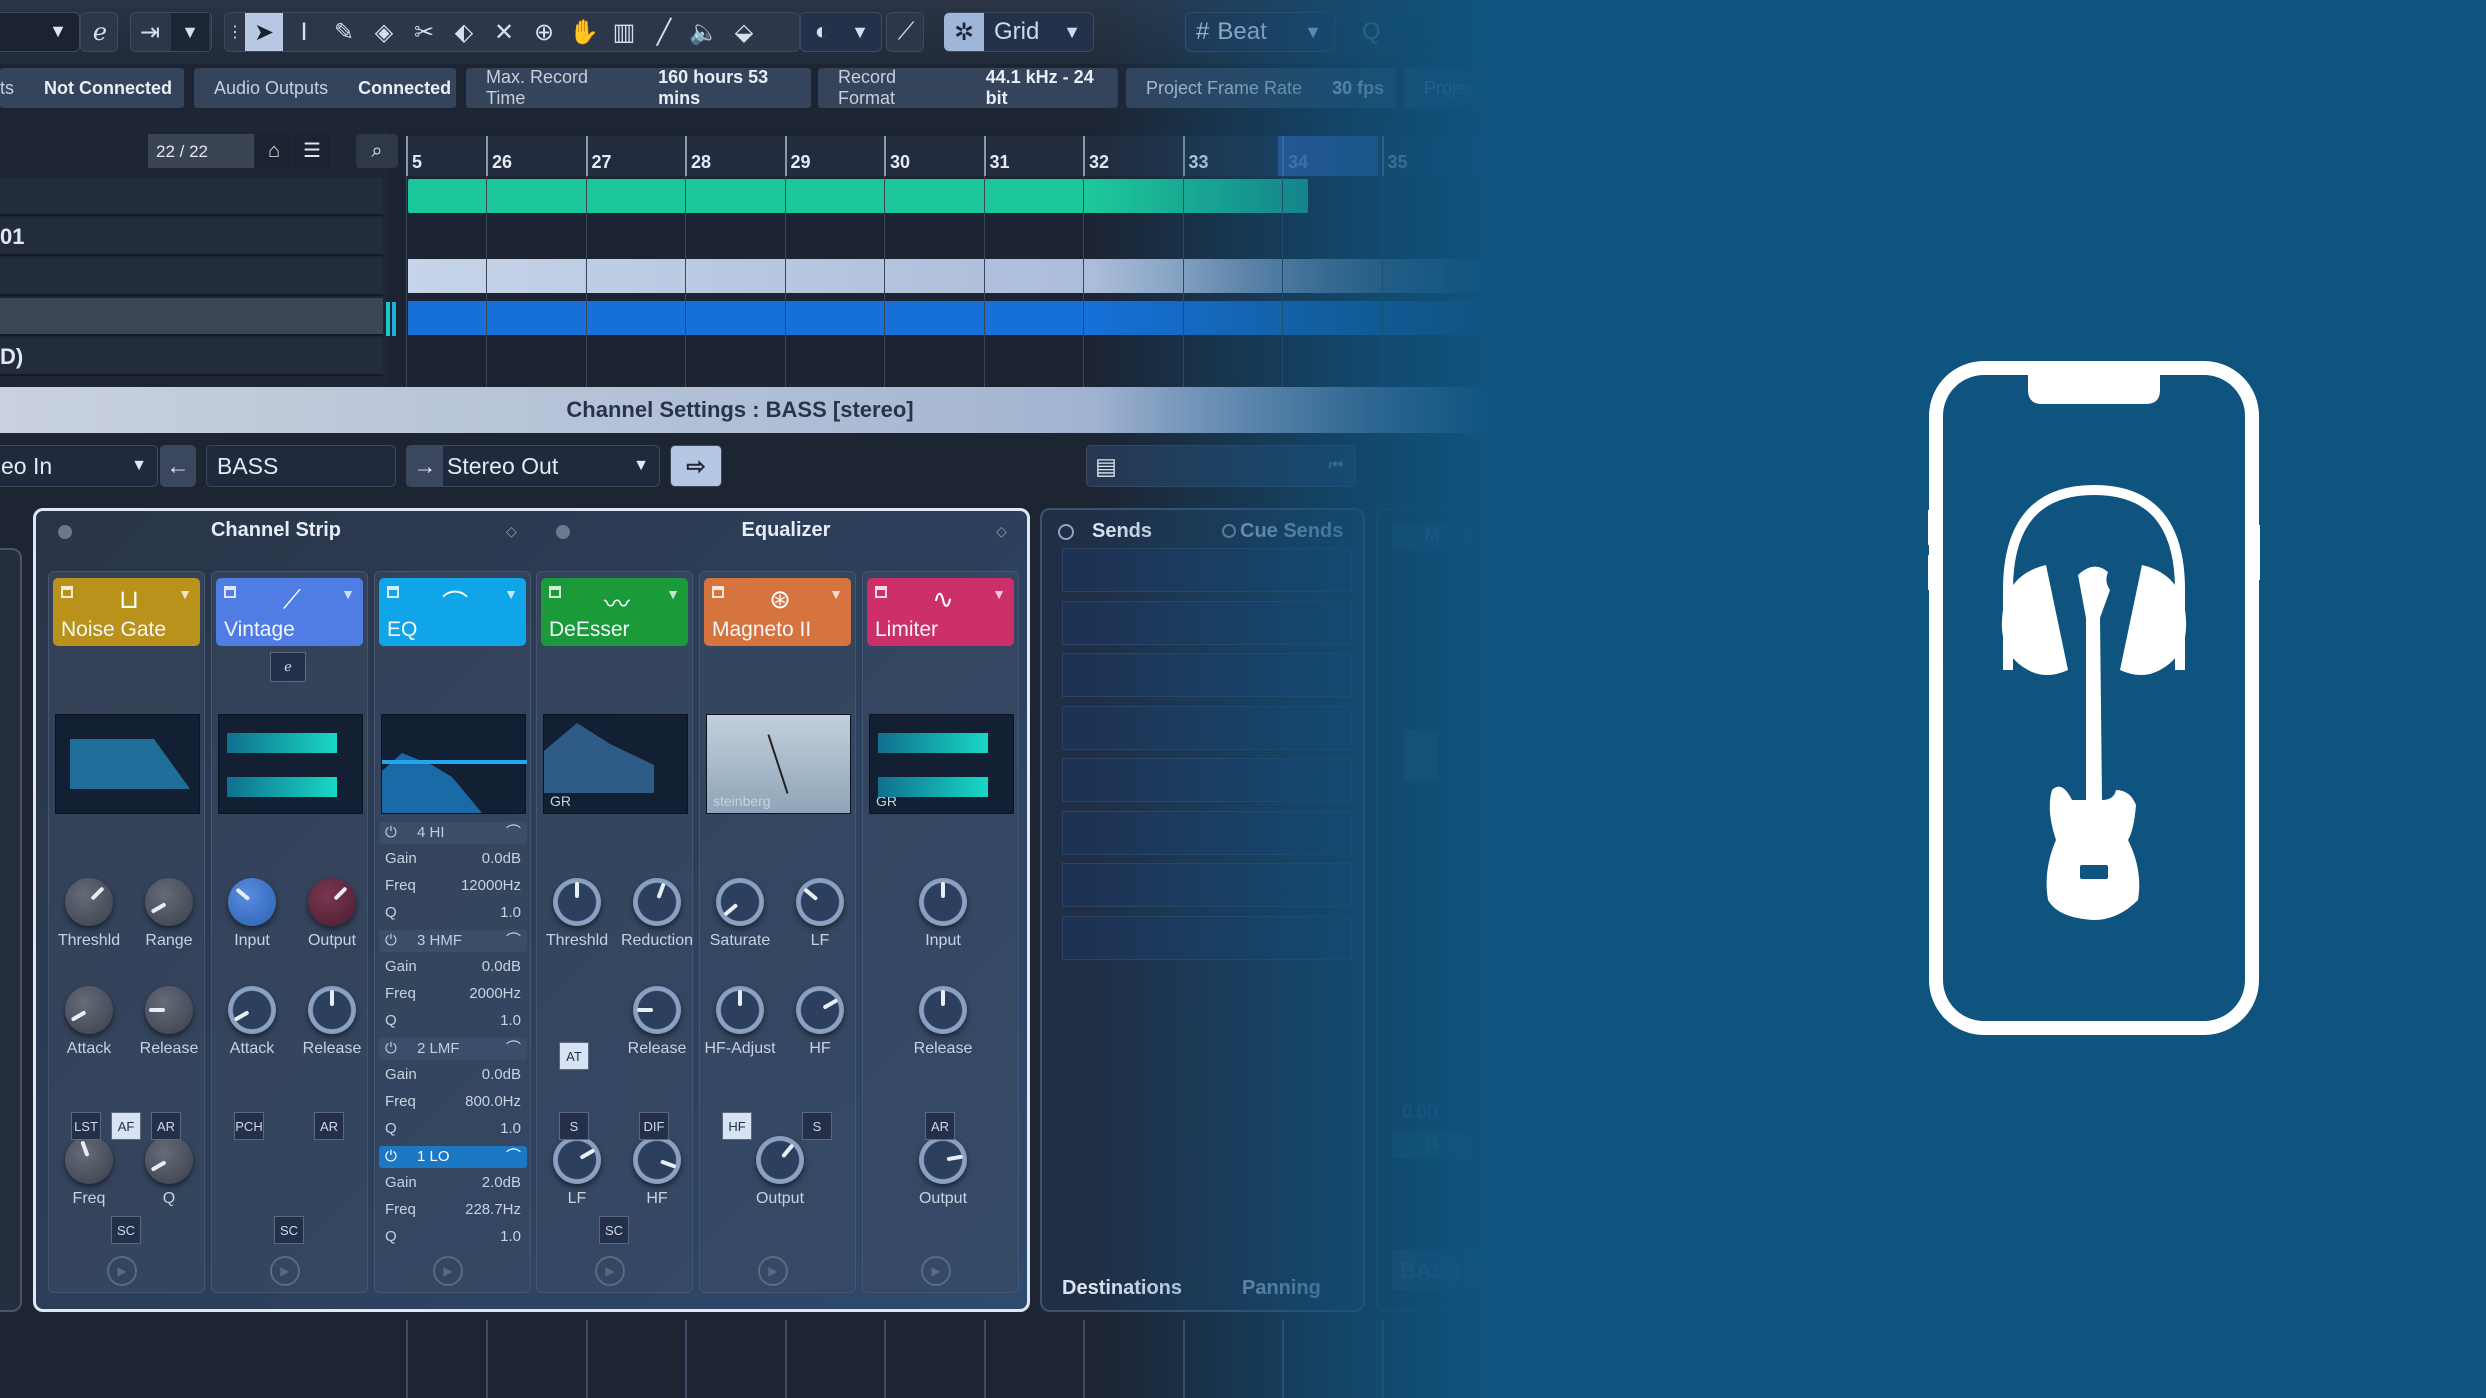 The height and width of the screenshot is (1398, 2486). What do you see at coordinates (169, 902) in the screenshot?
I see `knob-range` at bounding box center [169, 902].